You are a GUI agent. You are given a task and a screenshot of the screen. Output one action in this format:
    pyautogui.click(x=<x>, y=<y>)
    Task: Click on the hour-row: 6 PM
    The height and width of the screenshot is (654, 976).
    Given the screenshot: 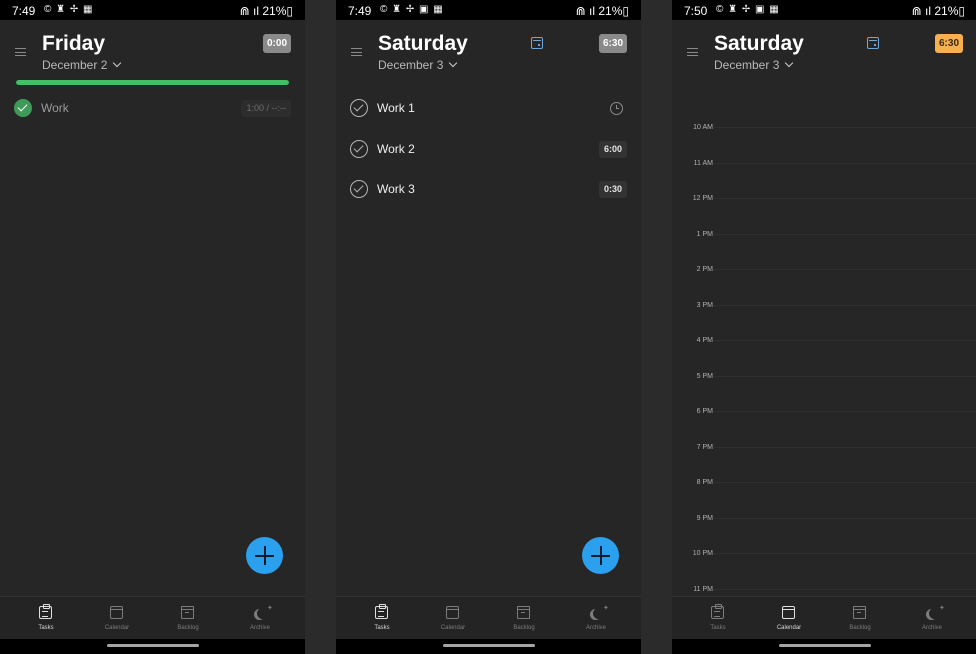 What is the action you would take?
    pyautogui.click(x=824, y=415)
    